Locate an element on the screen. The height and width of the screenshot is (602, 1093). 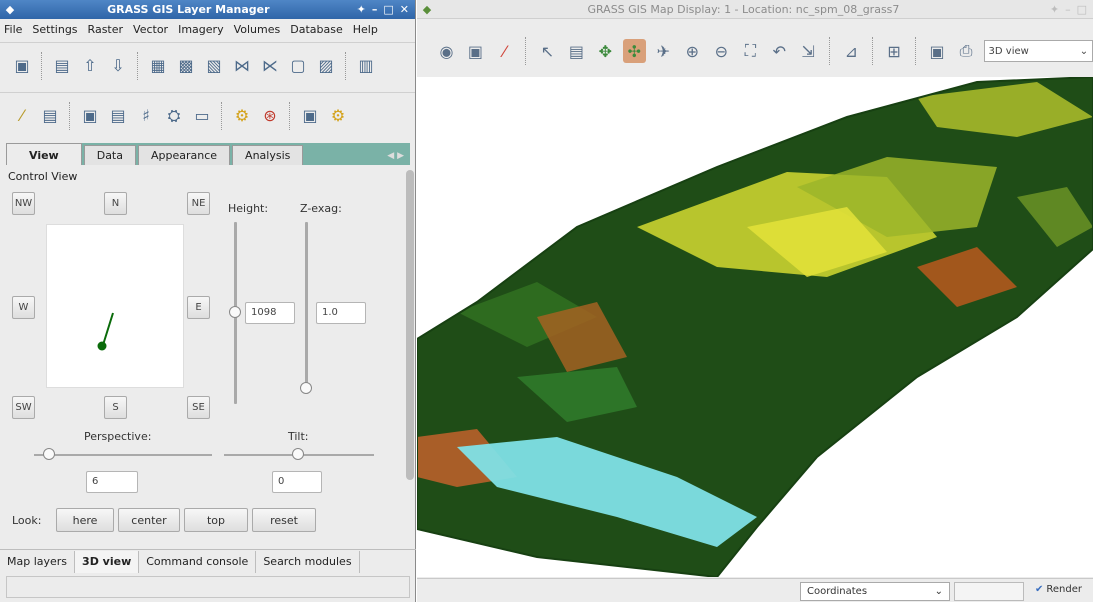
print-icon: ⎙ is located at coordinates (966, 51).